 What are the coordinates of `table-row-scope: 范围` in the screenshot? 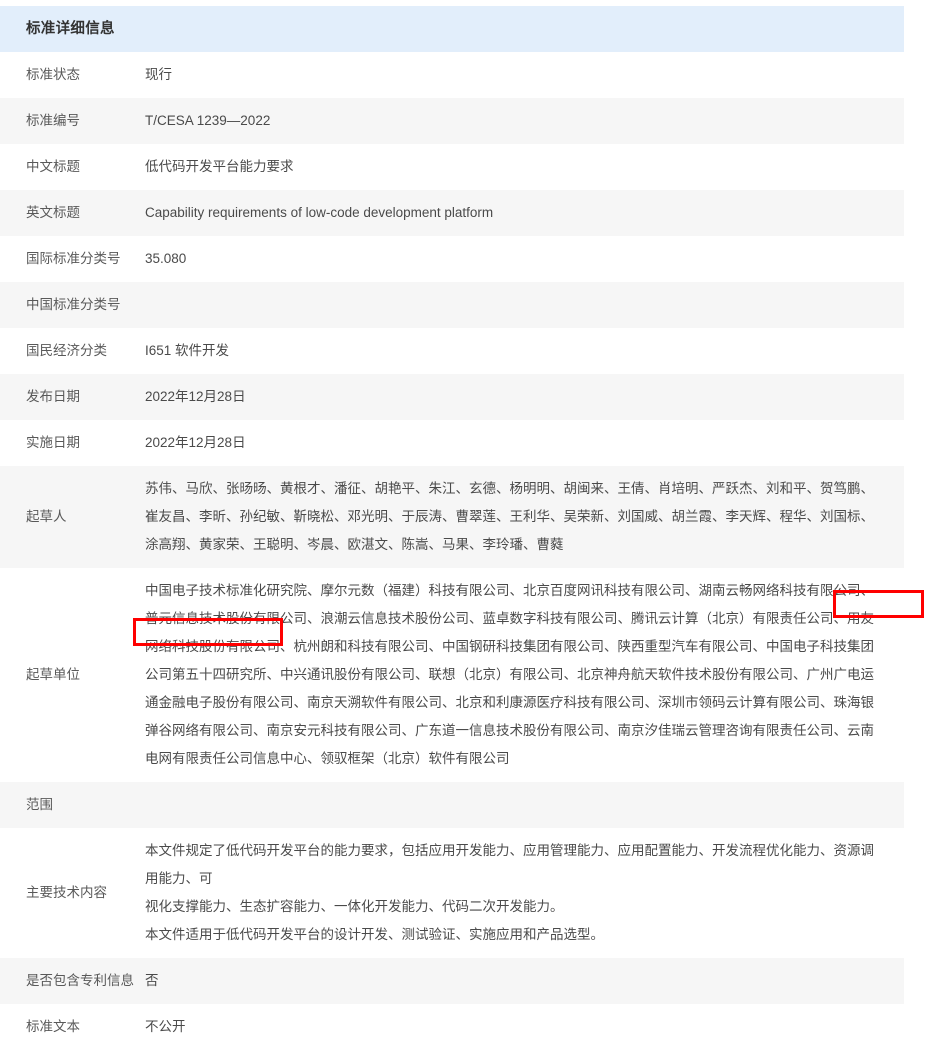 It's located at (452, 805).